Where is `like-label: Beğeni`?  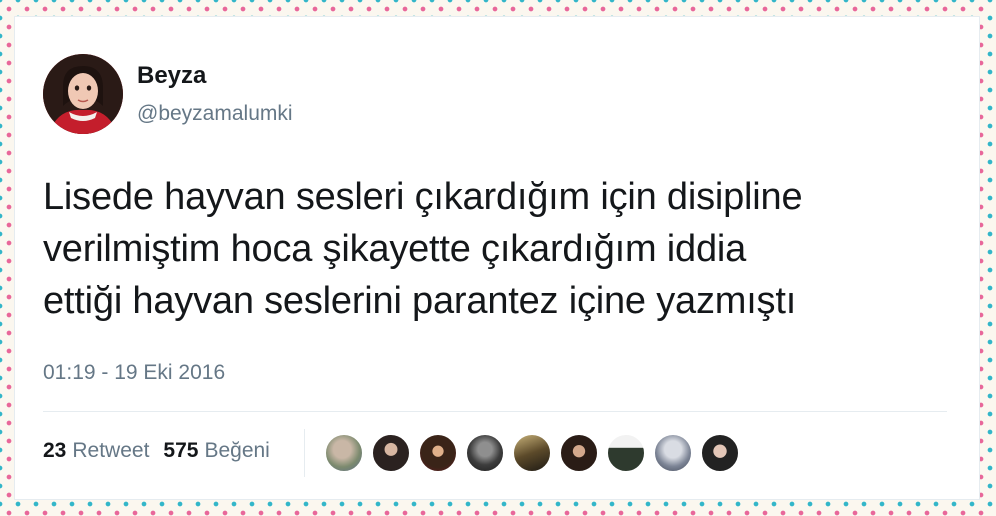 like-label: Beğeni is located at coordinates (237, 450).